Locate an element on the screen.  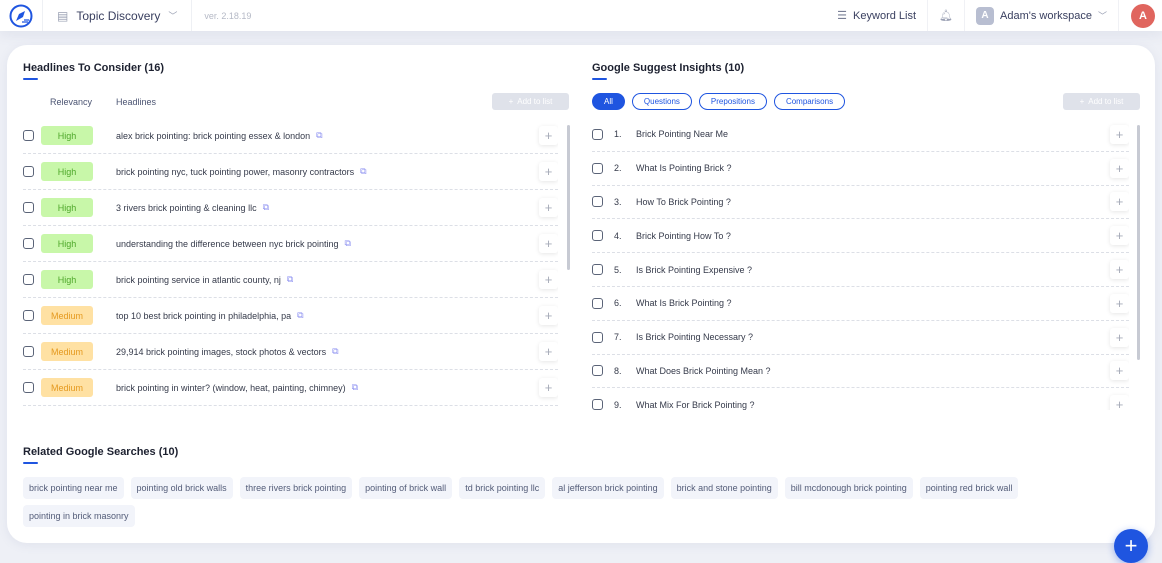
filter-tab-questions: Questions is located at coordinates (661, 101).